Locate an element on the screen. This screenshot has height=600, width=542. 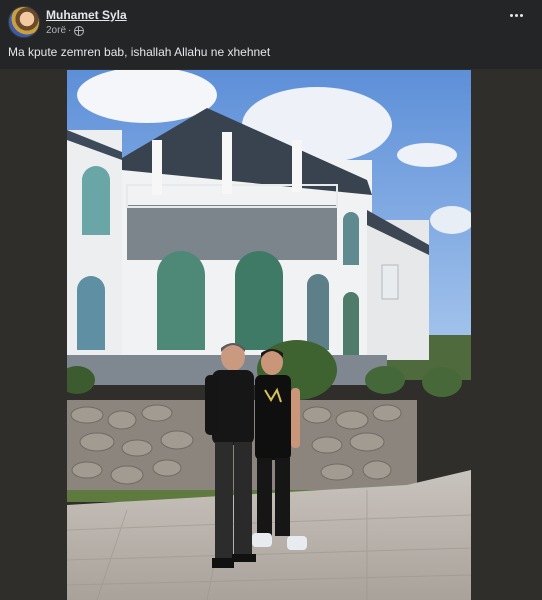
globe-icon is located at coordinates (79, 30).